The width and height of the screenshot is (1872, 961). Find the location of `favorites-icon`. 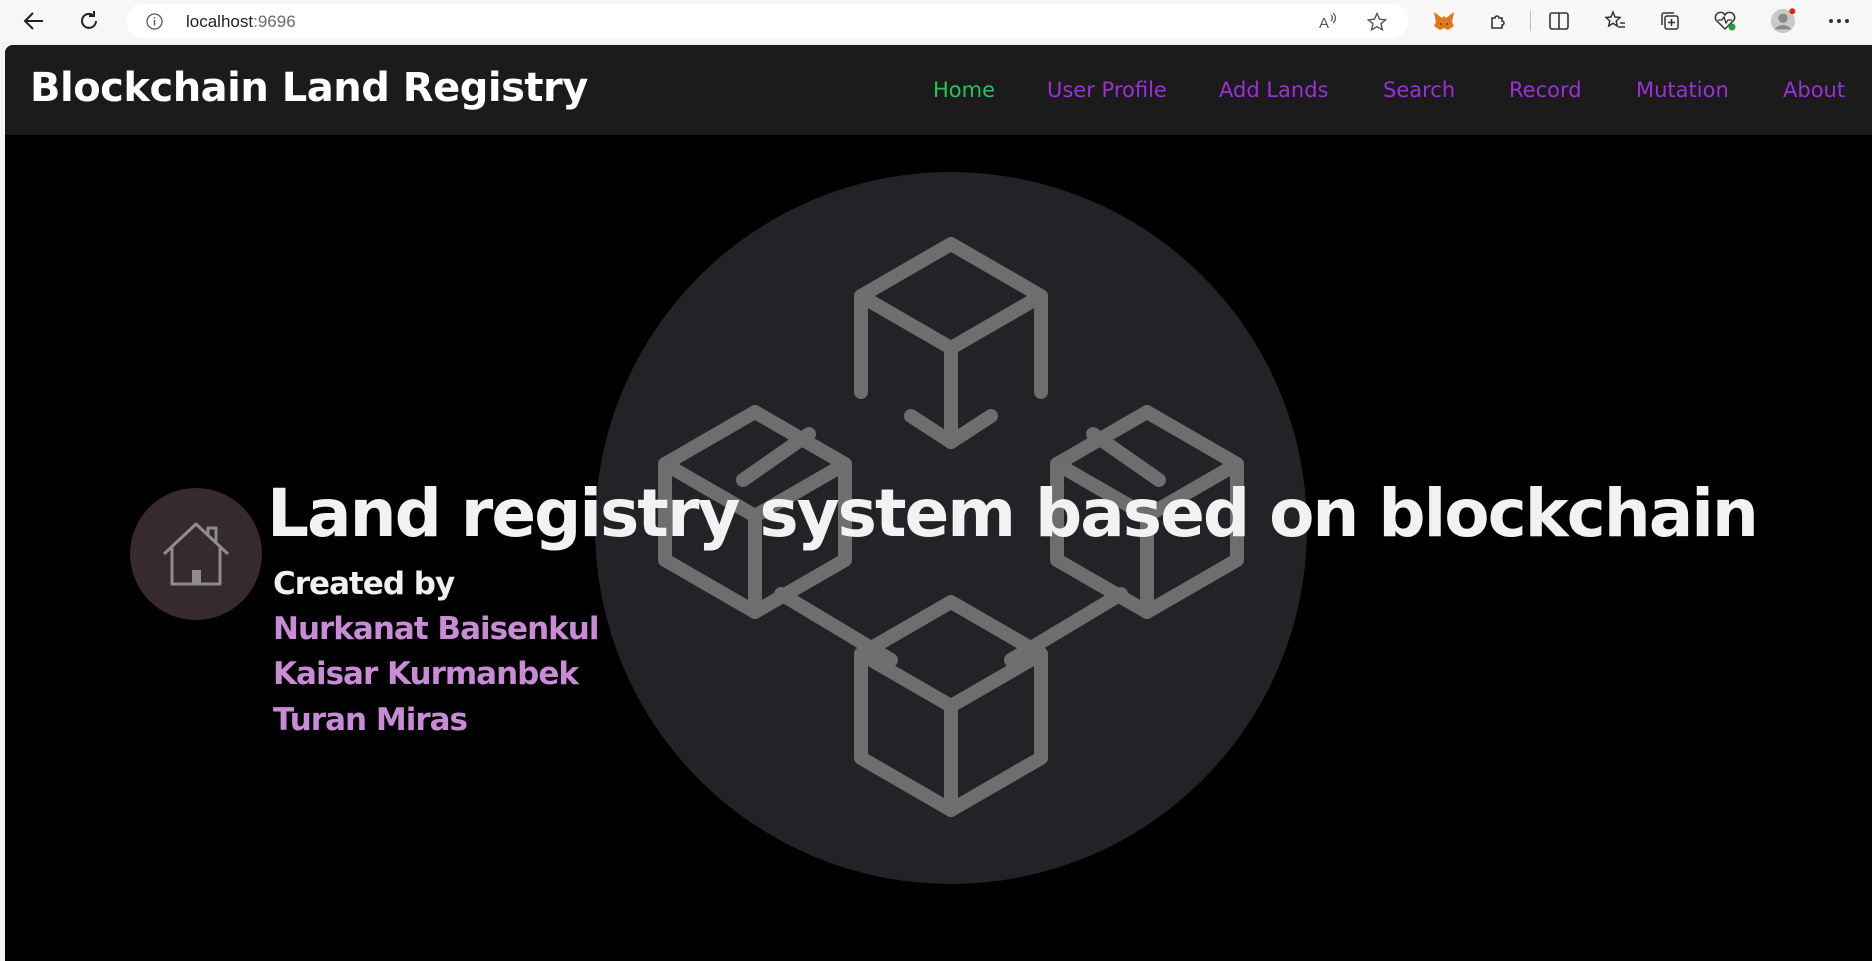

favorites-icon is located at coordinates (1615, 21).